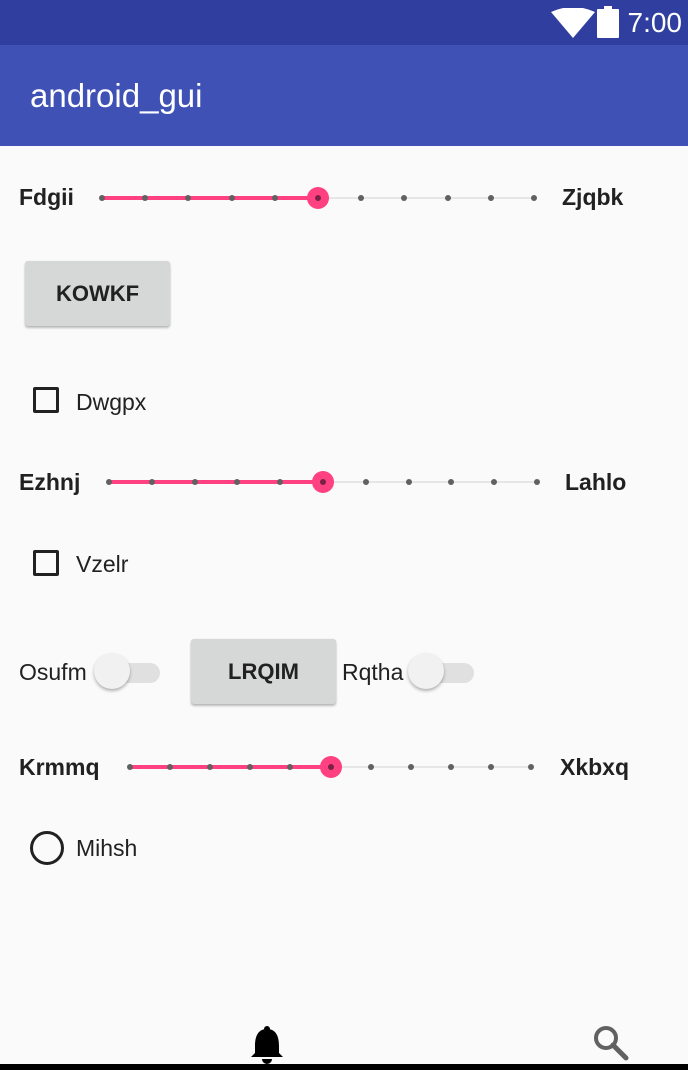 This screenshot has width=688, height=1070. I want to click on mihsh-radio, so click(47, 848).